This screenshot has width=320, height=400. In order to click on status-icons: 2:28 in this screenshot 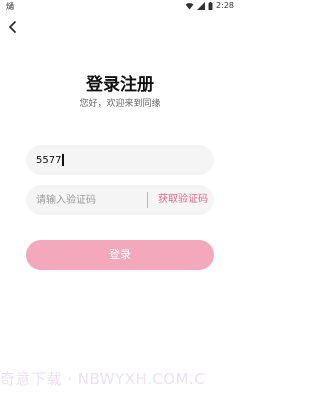, I will do `click(209, 5)`.